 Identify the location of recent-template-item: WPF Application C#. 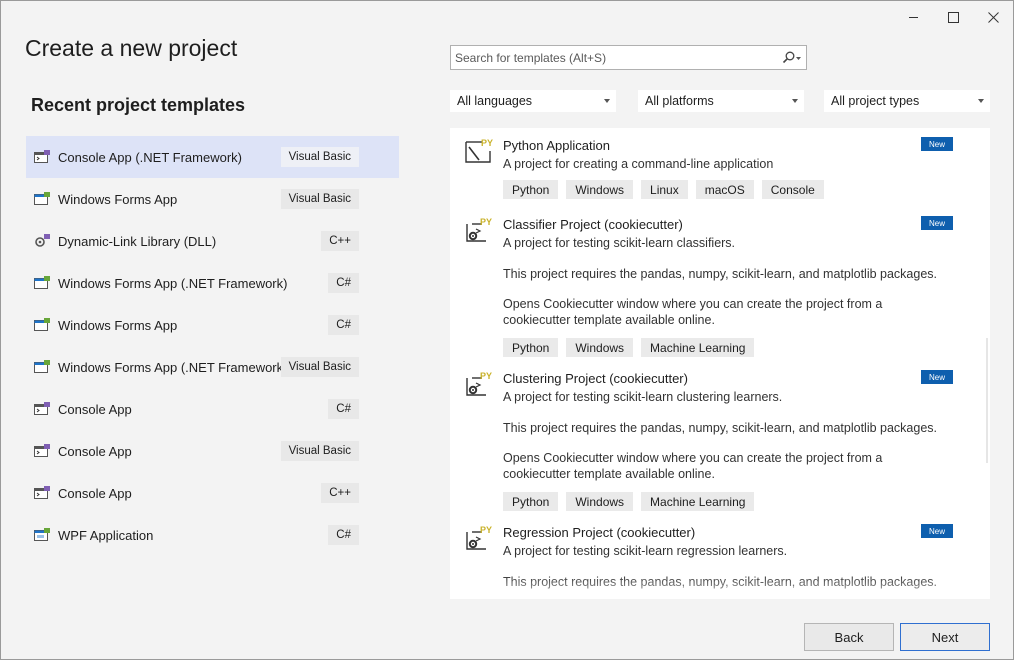
(212, 535).